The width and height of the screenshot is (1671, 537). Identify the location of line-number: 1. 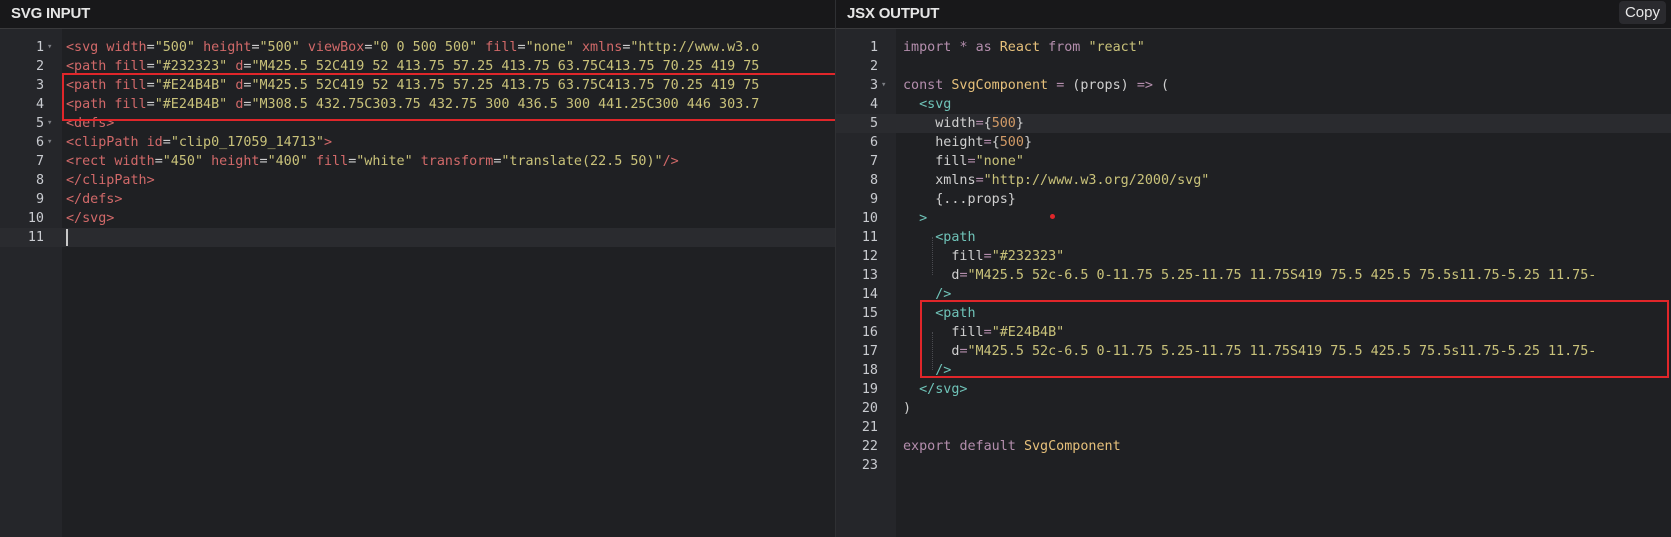
(873, 47).